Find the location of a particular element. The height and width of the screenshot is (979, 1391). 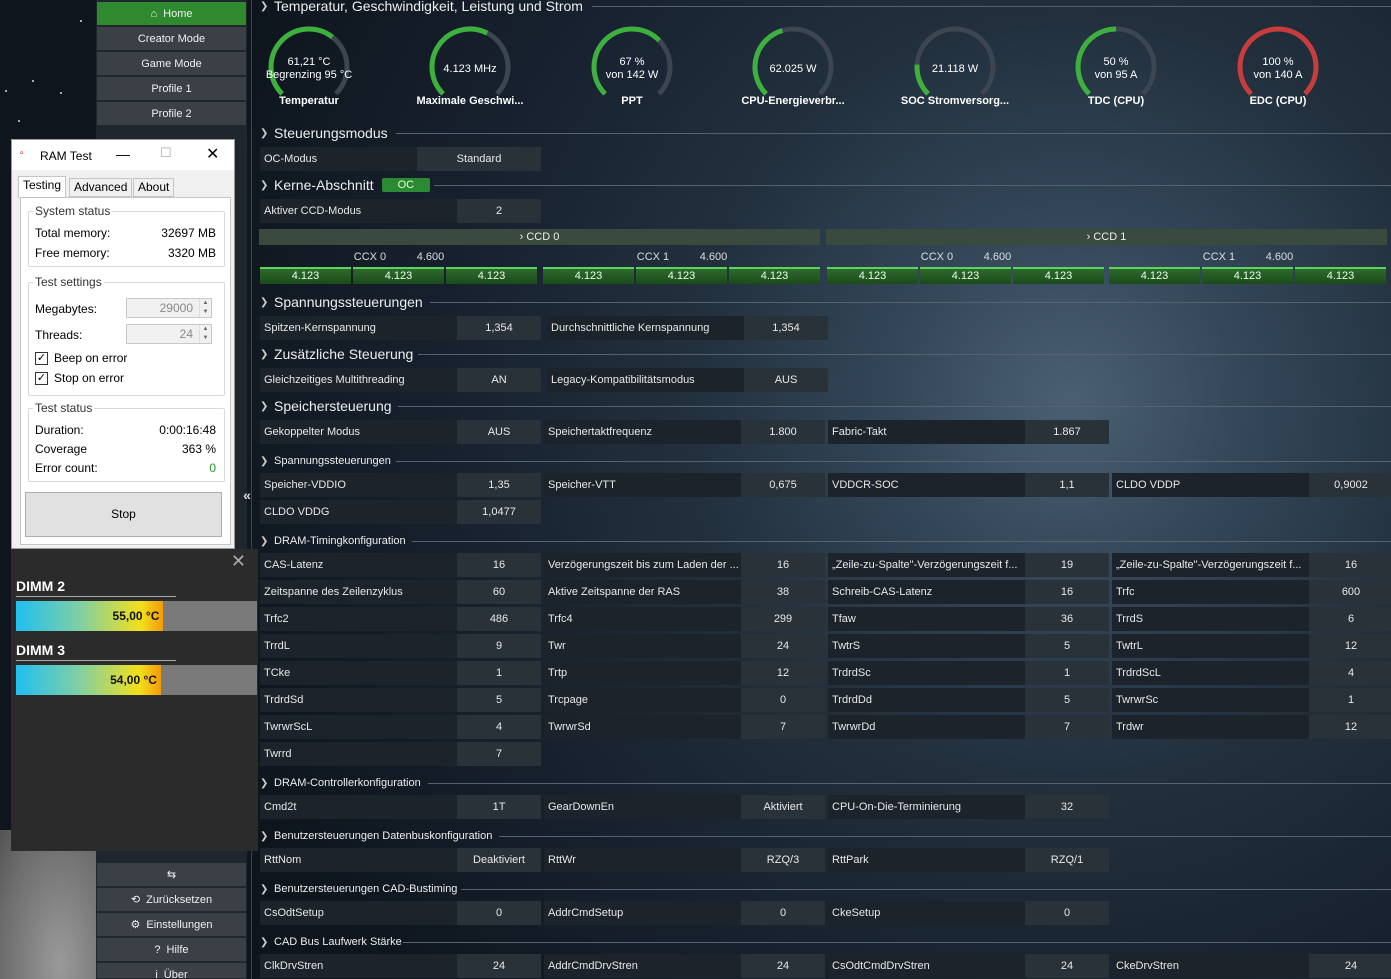

cad-timing-row: AddrCmdSetup 0 is located at coordinates (684, 913).